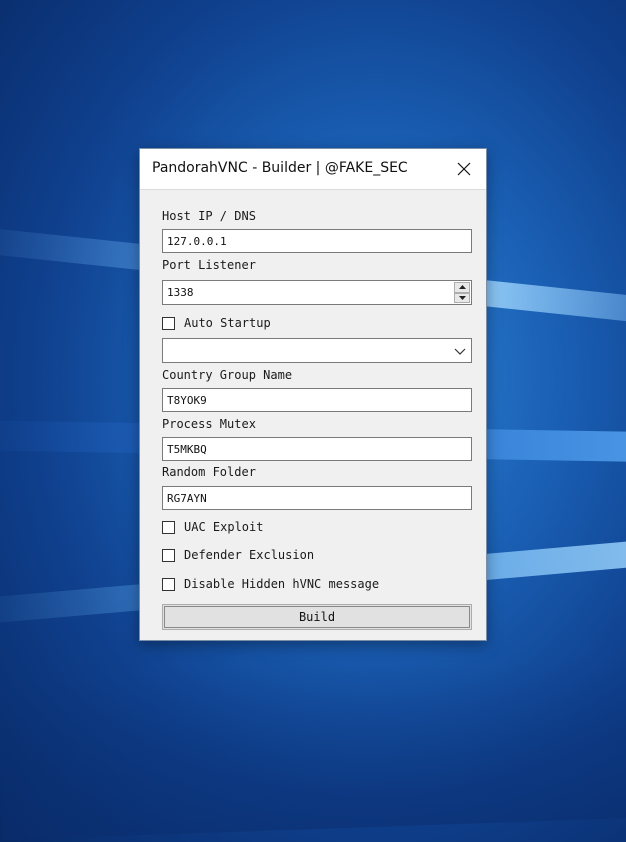 Image resolution: width=626 pixels, height=842 pixels. Describe the element at coordinates (168, 584) in the screenshot. I see `hvnc-checkbox` at that location.